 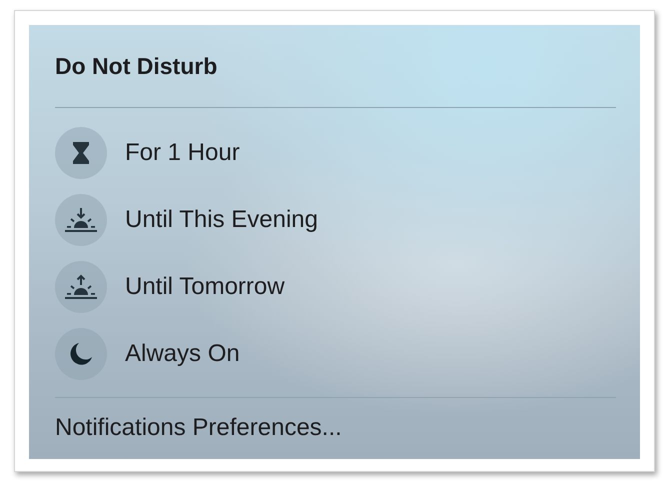 I want to click on menu-item: For 1 Hour, so click(x=335, y=153).